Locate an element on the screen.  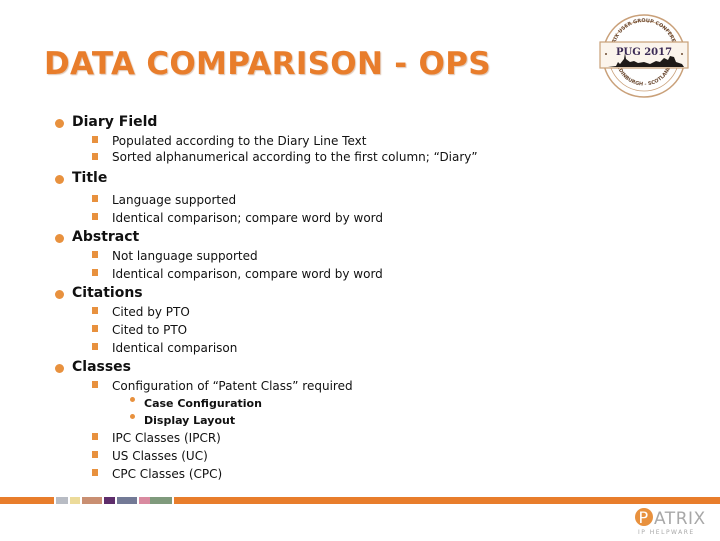
brand-tagline: IP HELPWARE is located at coordinates (666, 532).